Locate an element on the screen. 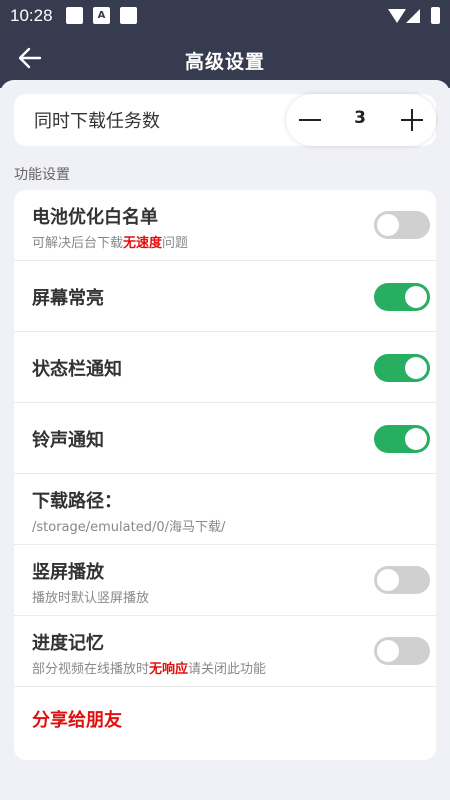  download-tasks-card: 同时下载任务数 3 is located at coordinates (225, 120).